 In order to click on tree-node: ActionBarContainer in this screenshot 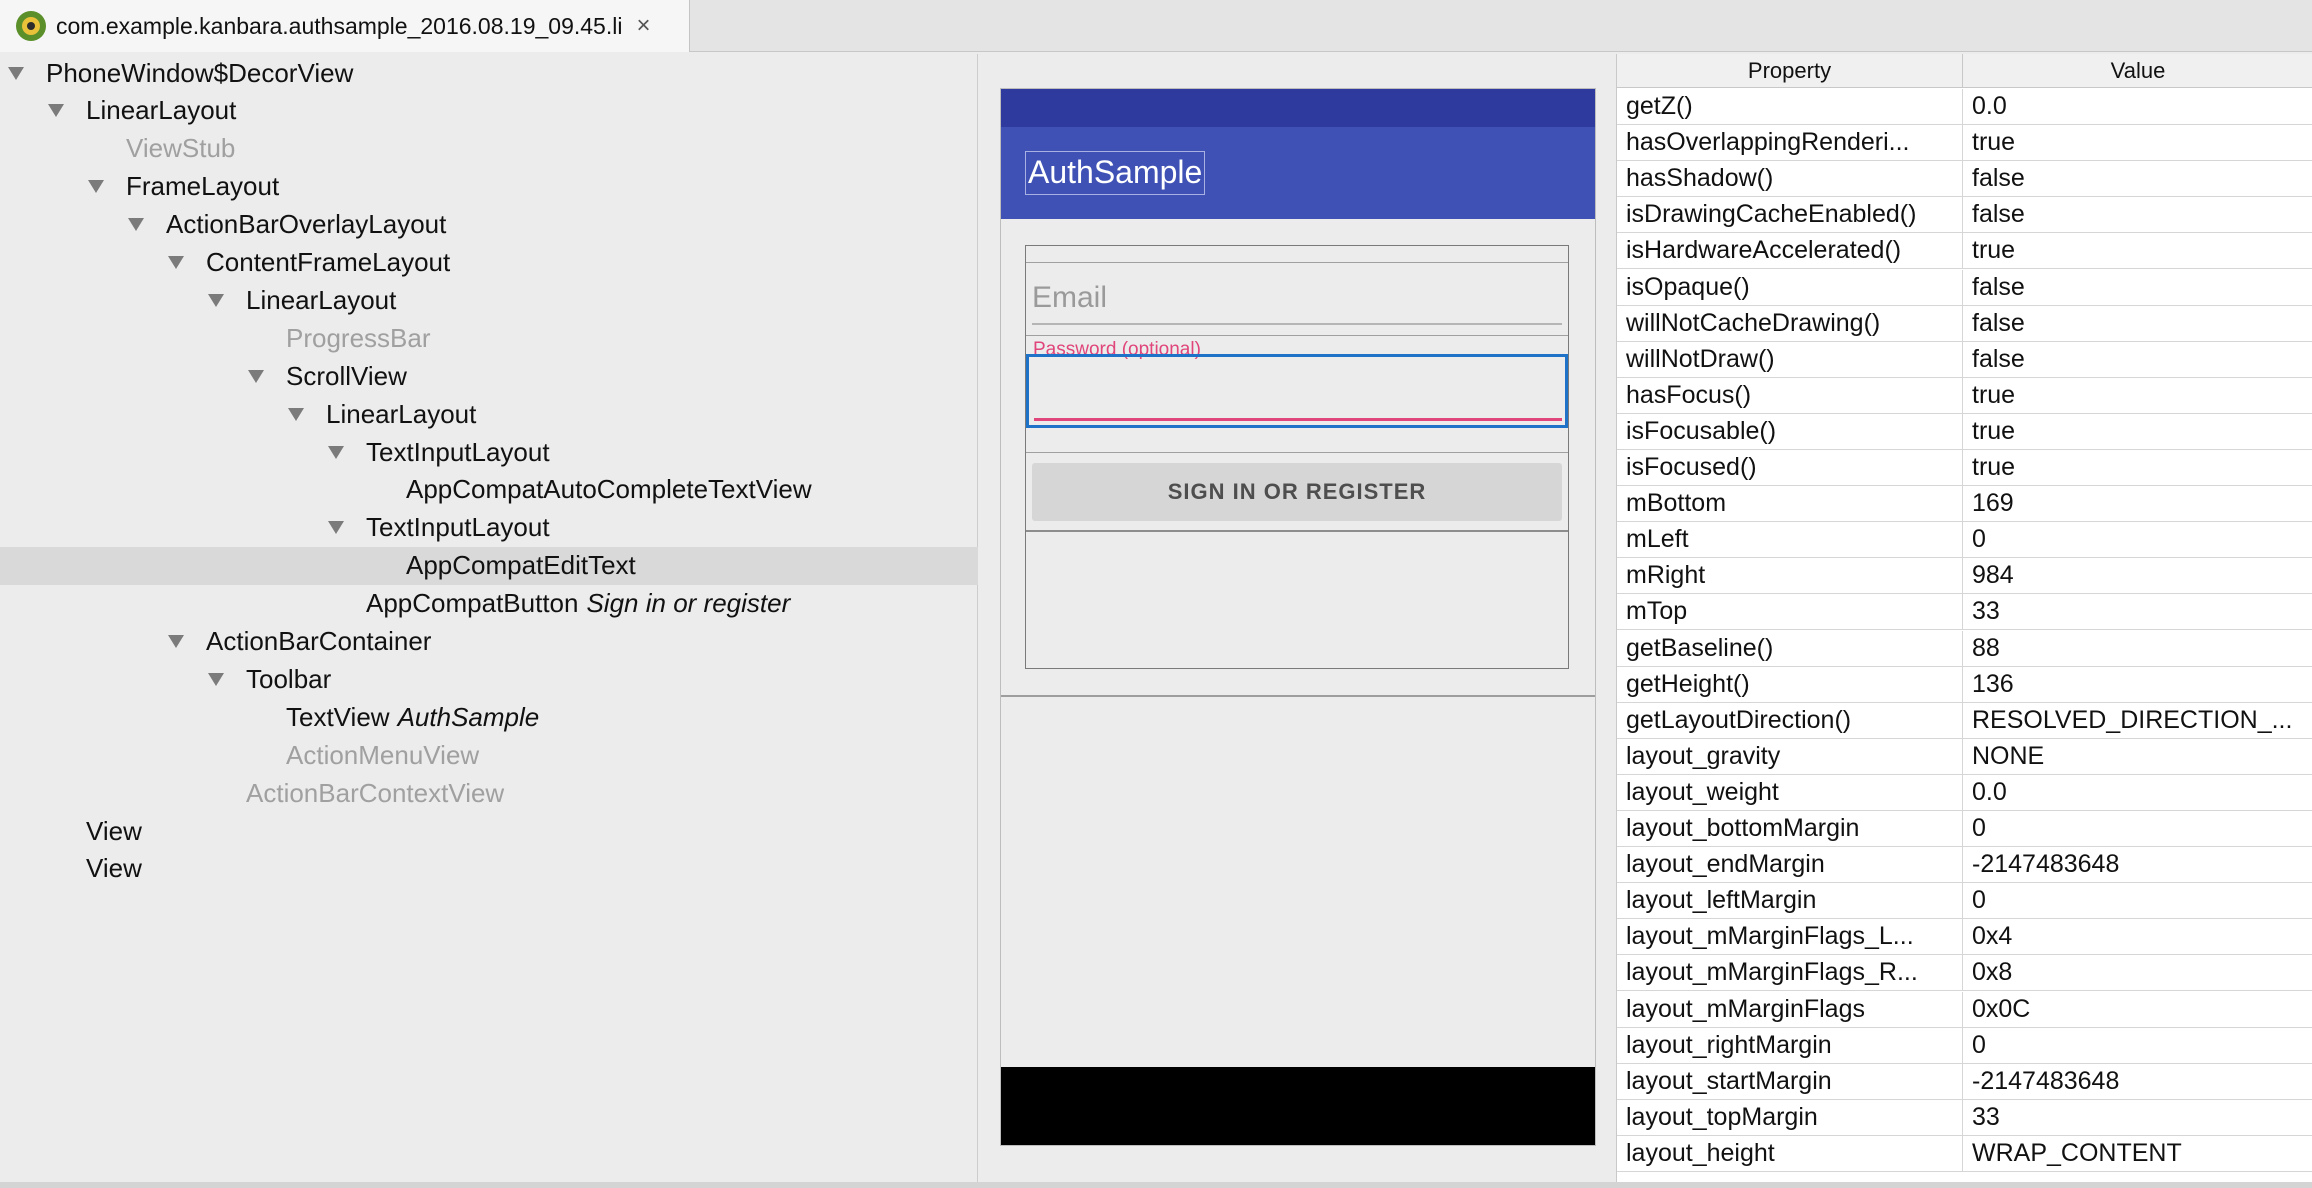, I will do `click(489, 642)`.